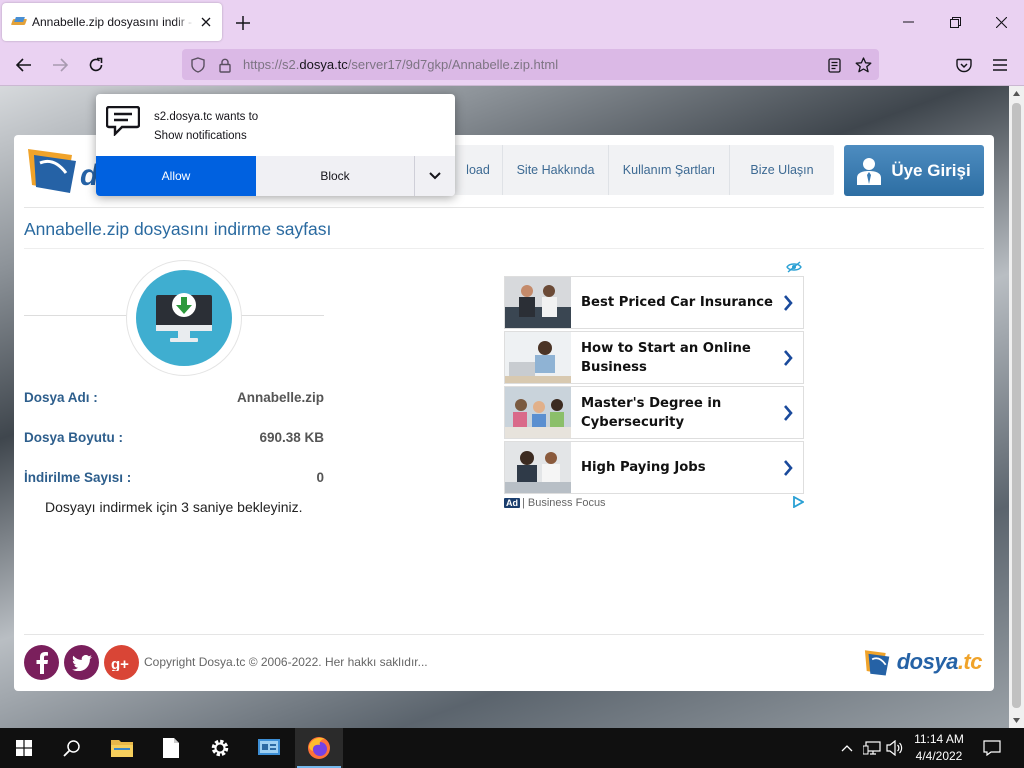 The image size is (1024, 768). What do you see at coordinates (512, 748) in the screenshot?
I see `windows-taskbar: 11:14 AM 4/4/2022` at bounding box center [512, 748].